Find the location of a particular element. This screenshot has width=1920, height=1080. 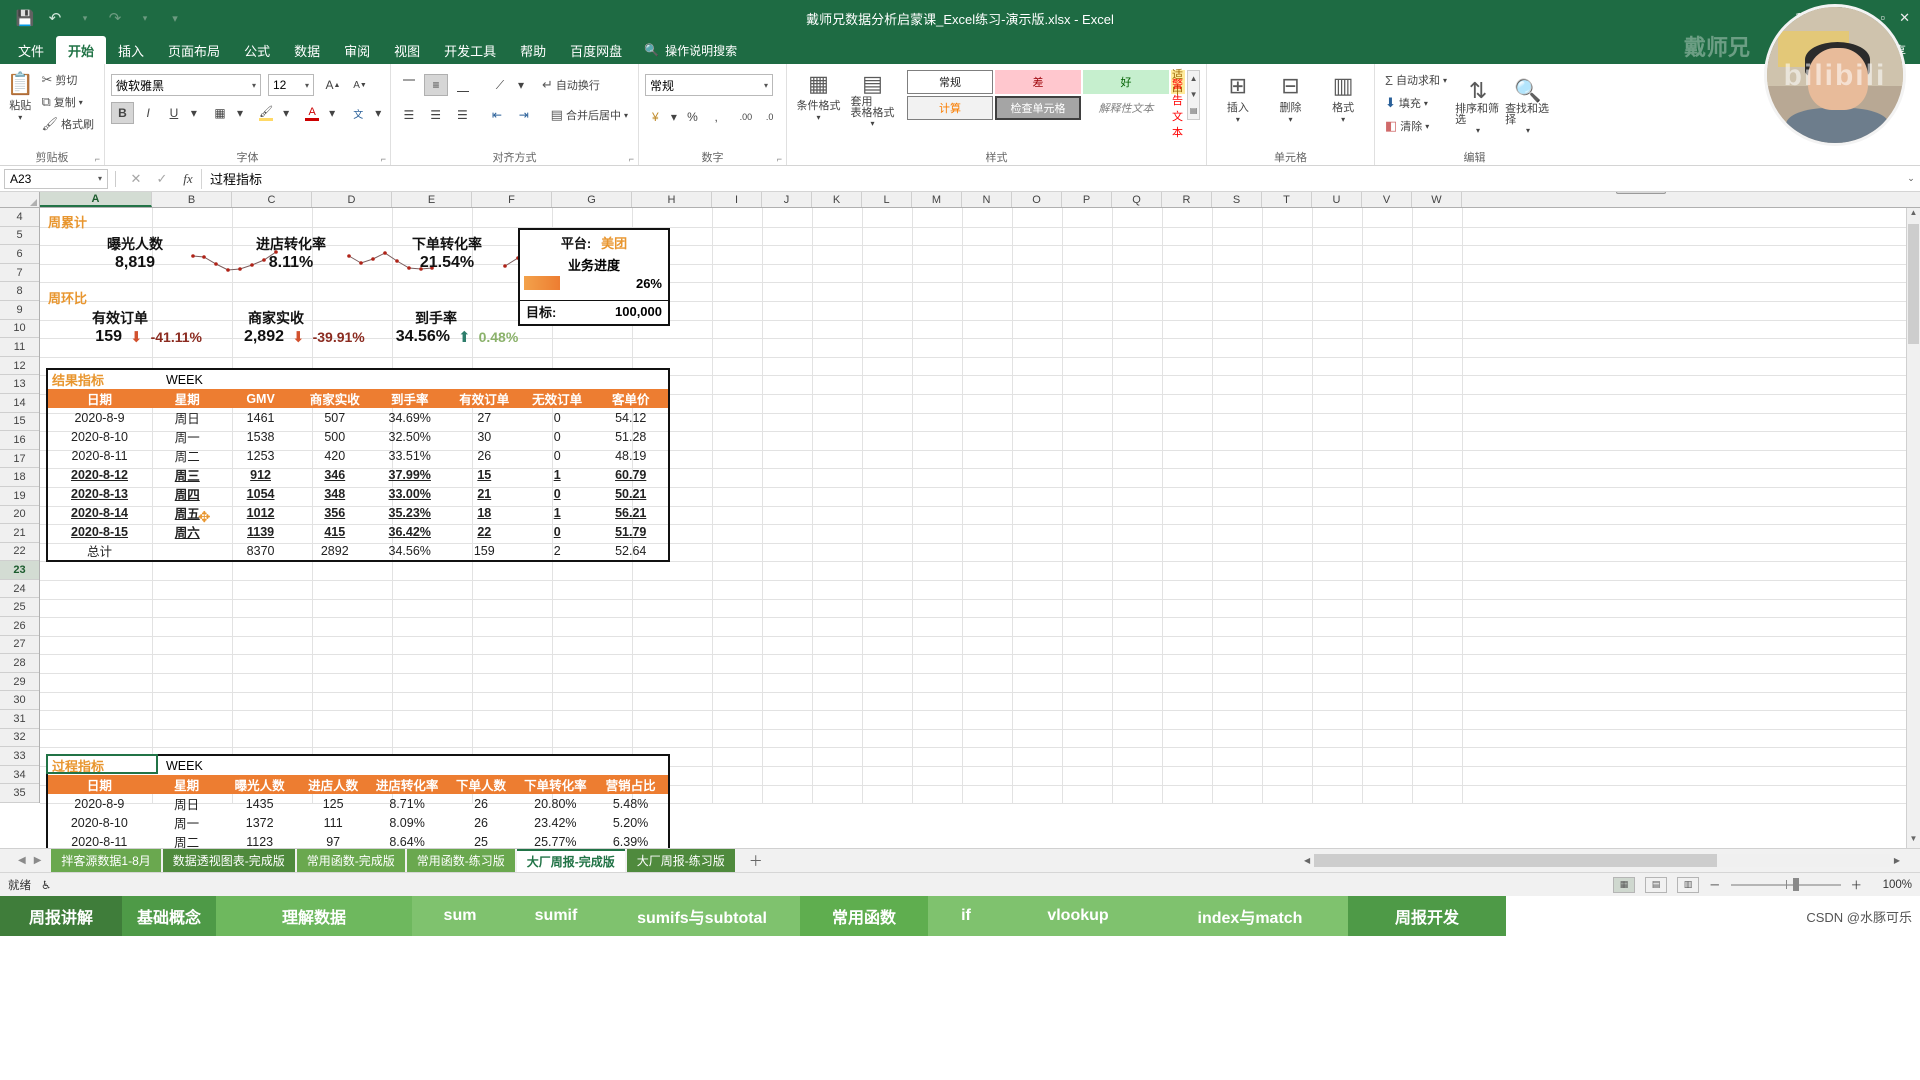

expand-formula-bar-icon: ⌄ is located at coordinates (1911, 178).